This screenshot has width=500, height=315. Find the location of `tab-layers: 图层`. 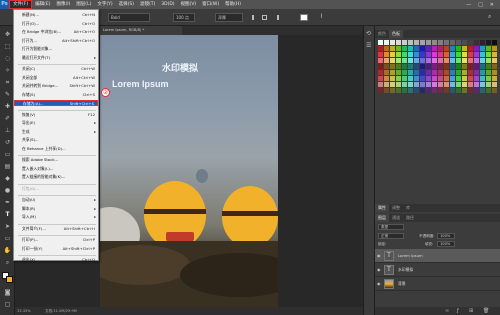

tab-layers: 图层 is located at coordinates (382, 218).